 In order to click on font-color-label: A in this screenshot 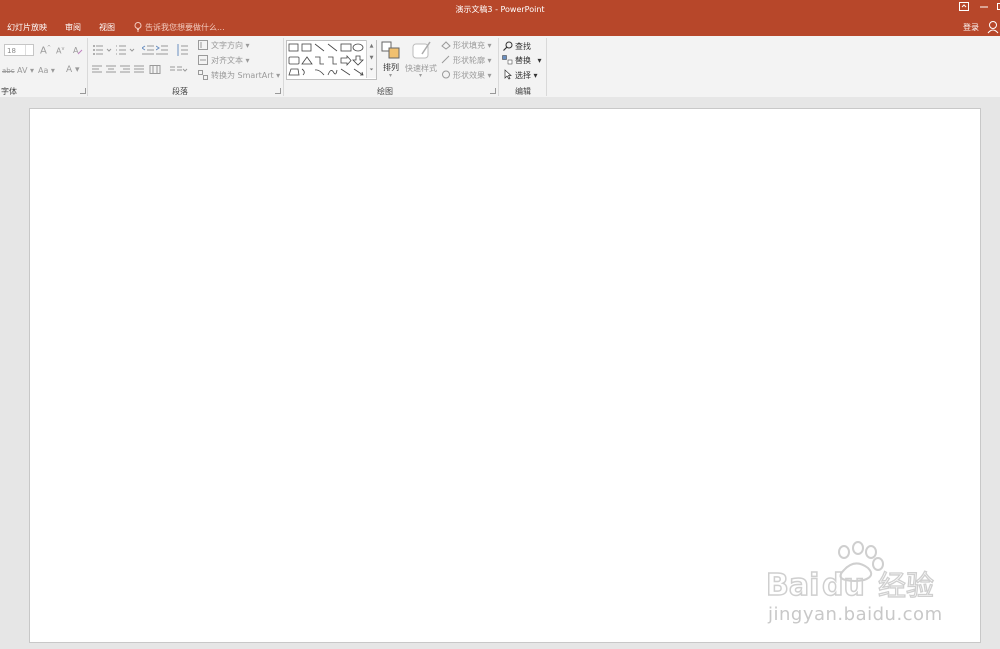, I will do `click(69, 70)`.